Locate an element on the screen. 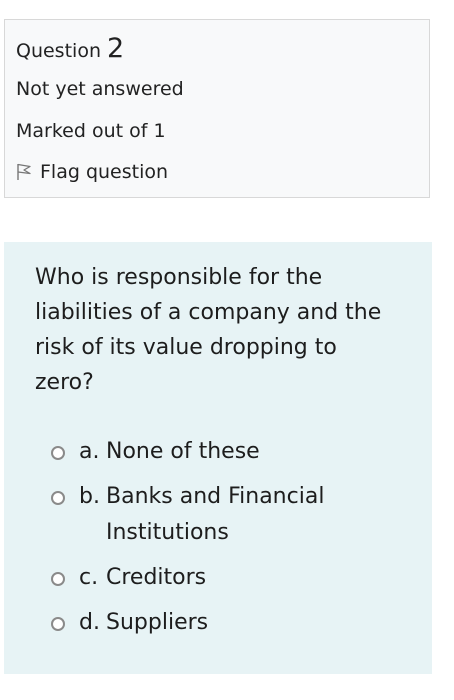  radio-a is located at coordinates (58, 453).